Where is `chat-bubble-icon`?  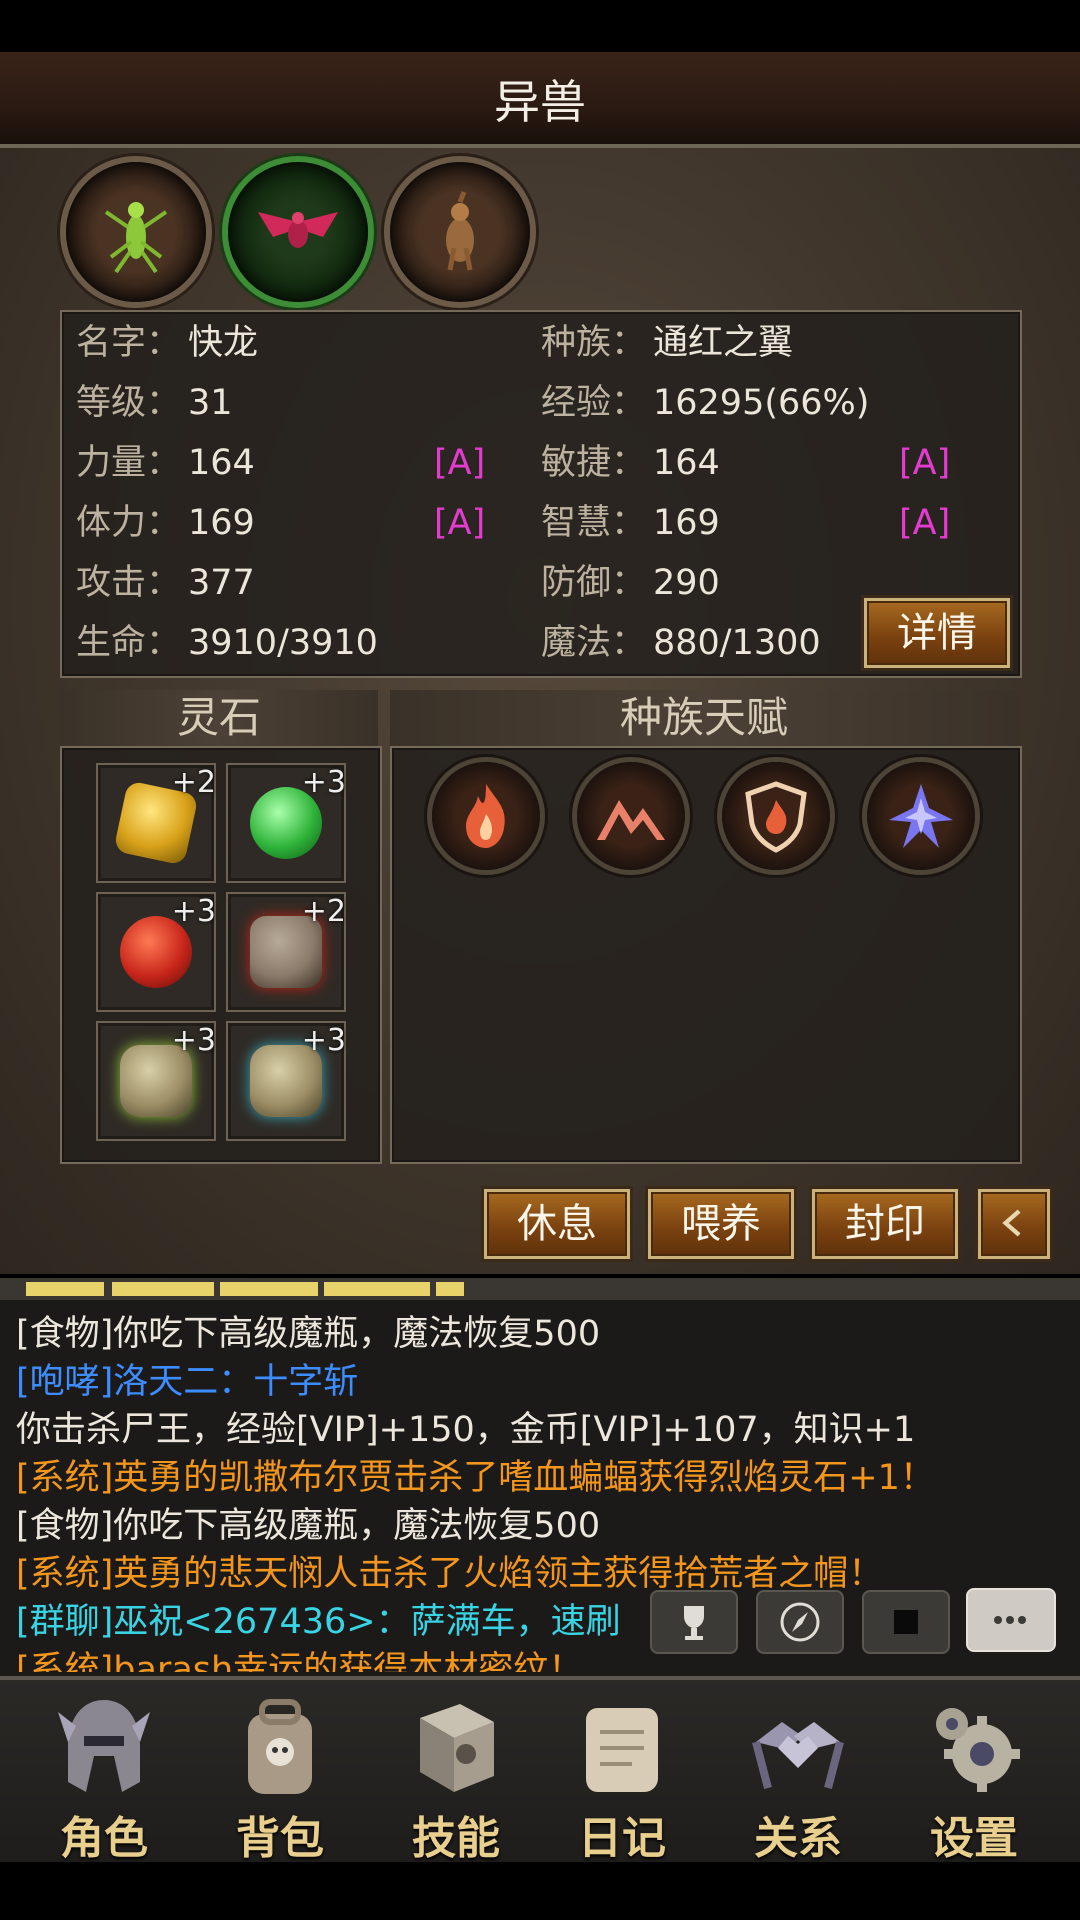
chat-bubble-icon is located at coordinates (1010, 1620).